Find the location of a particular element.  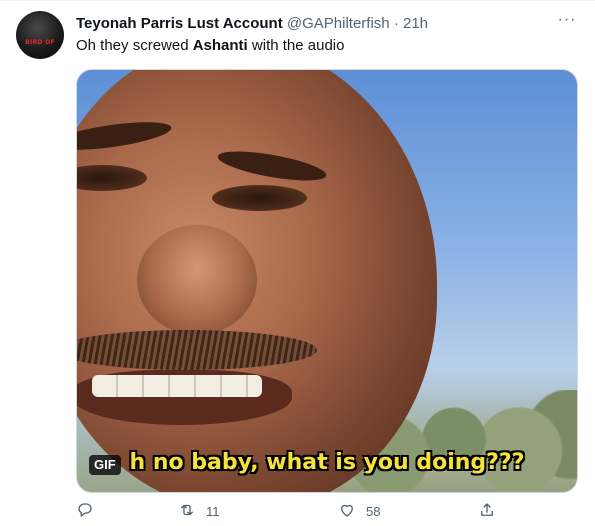

share-button is located at coordinates (492, 511).